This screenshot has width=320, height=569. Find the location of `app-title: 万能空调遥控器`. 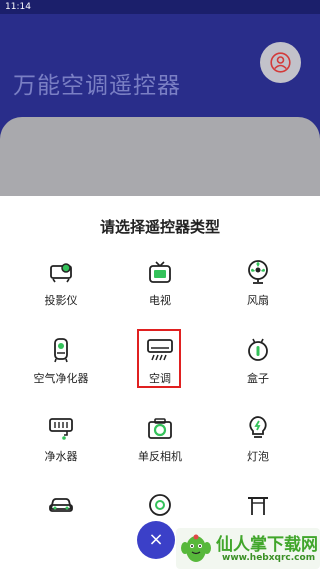

app-title: 万能空调遥控器 is located at coordinates (97, 86).